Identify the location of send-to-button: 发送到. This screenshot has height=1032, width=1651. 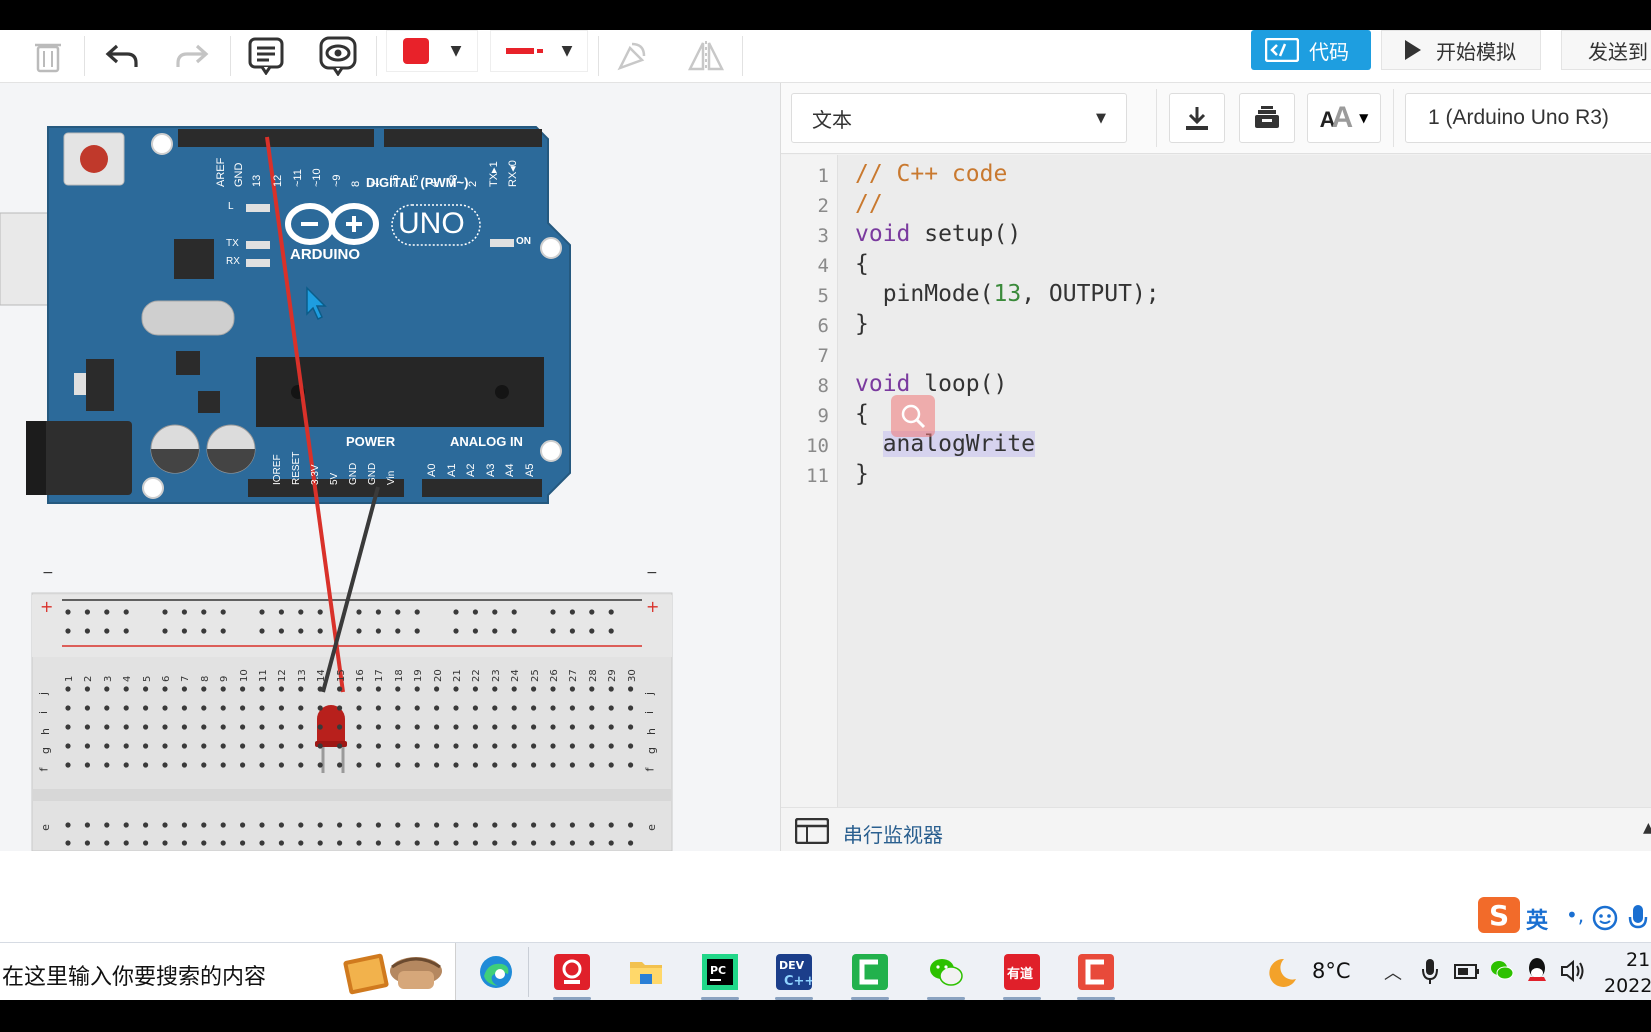
(1606, 50).